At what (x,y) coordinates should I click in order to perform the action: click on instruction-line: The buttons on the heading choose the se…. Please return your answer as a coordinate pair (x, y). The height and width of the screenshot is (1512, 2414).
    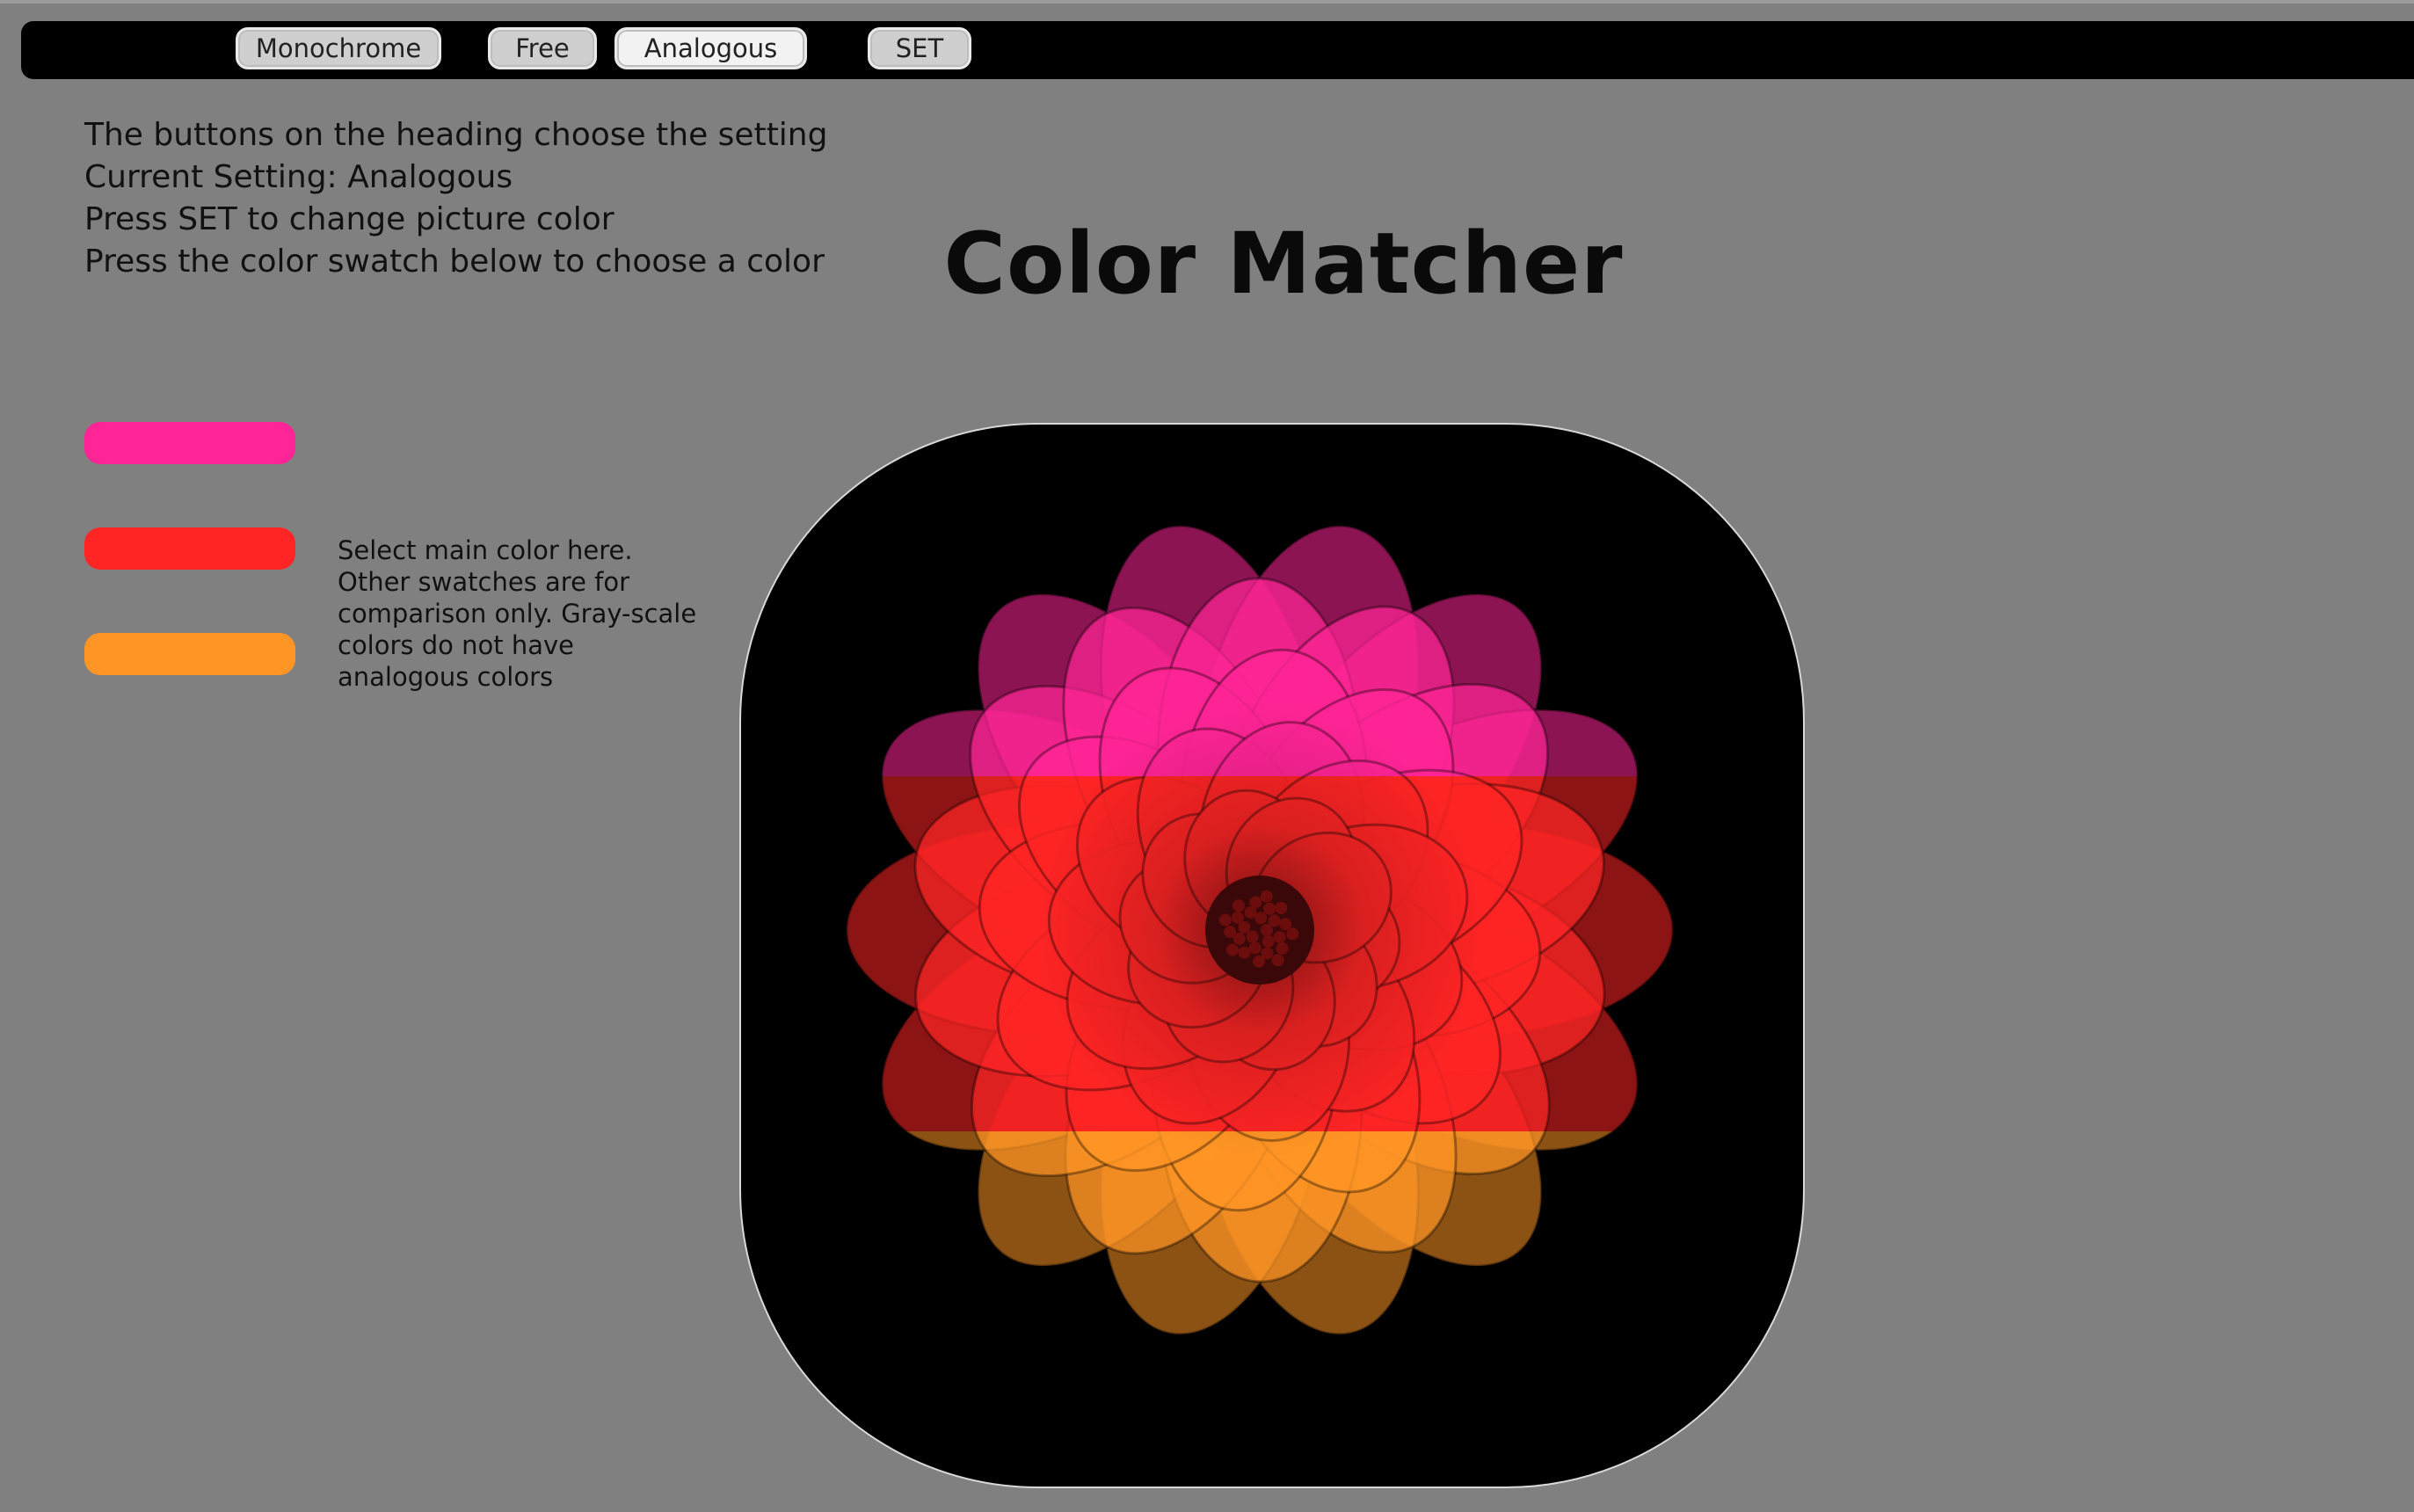
    Looking at the image, I should click on (456, 135).